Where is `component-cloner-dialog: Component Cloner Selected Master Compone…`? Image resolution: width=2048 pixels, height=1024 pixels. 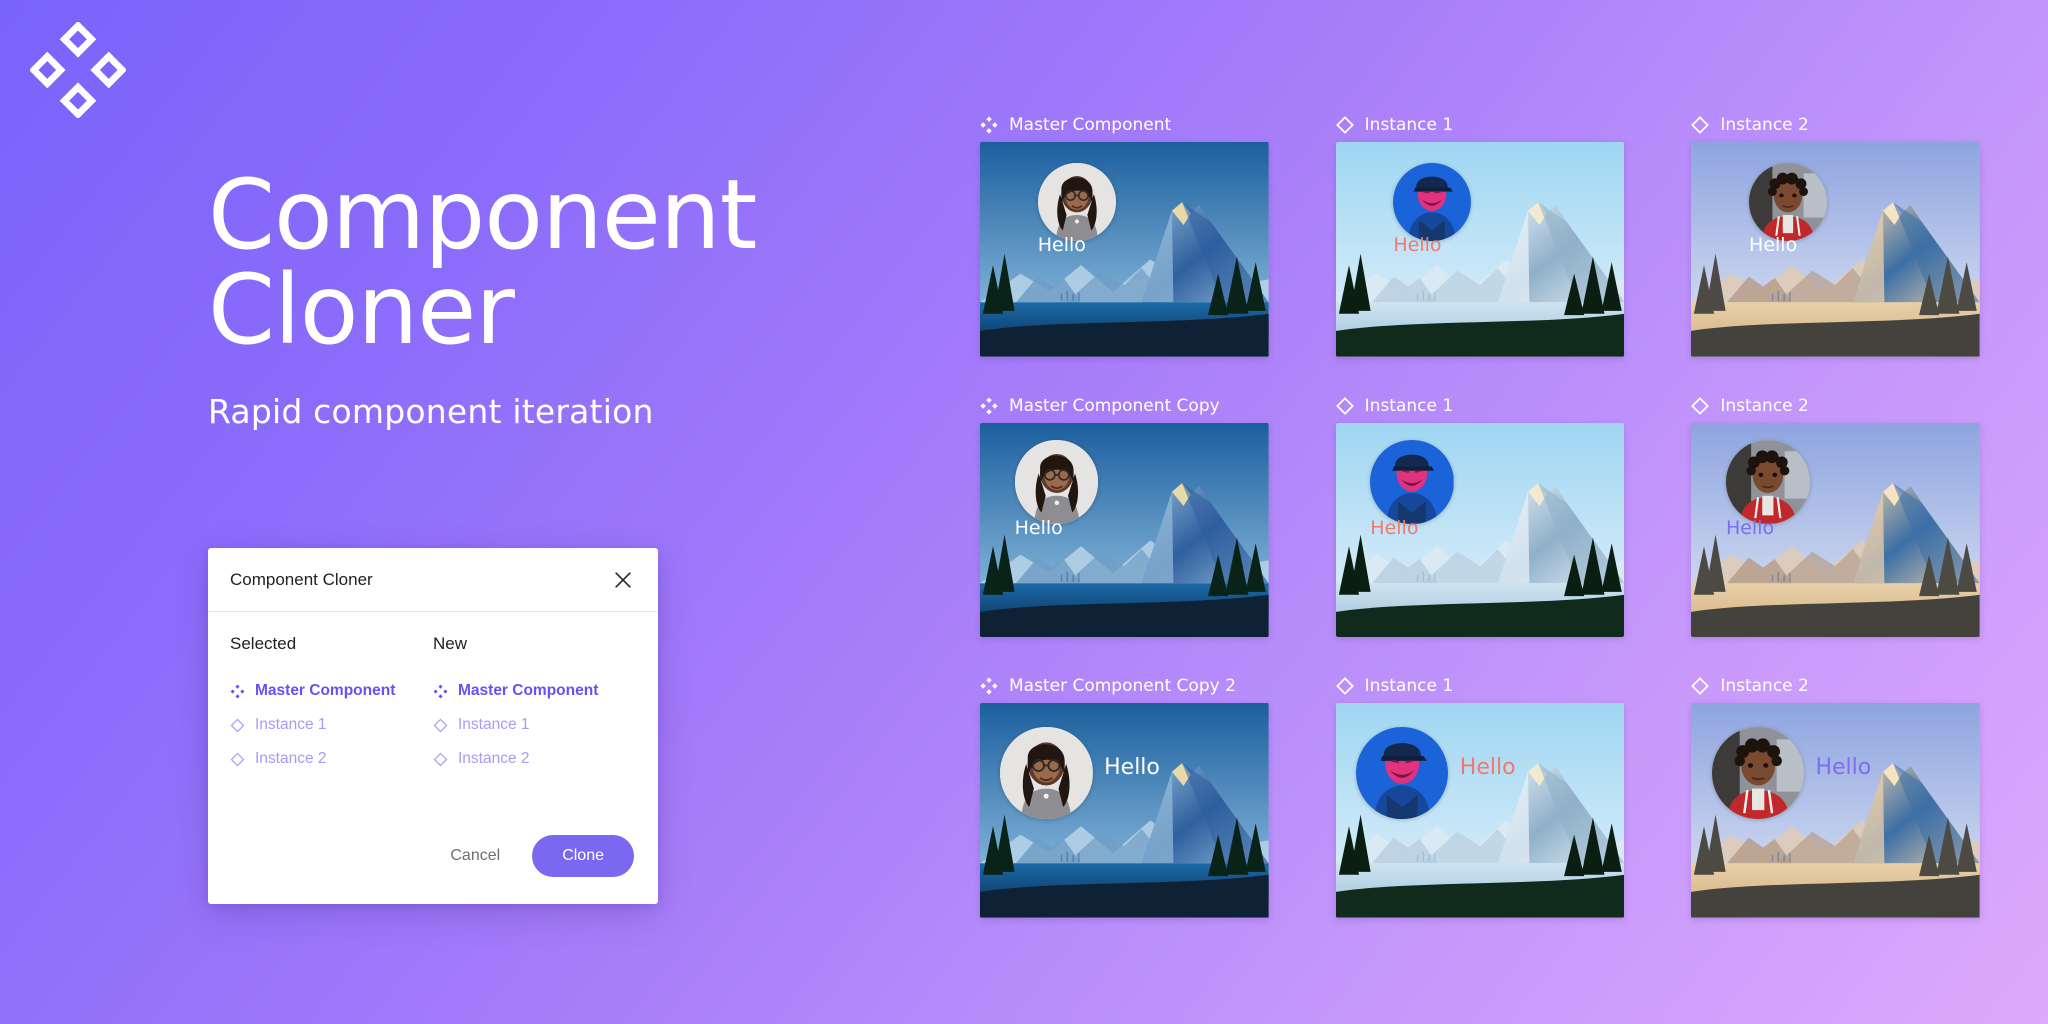
component-cloner-dialog: Component Cloner Selected Master Compone… is located at coordinates (433, 726).